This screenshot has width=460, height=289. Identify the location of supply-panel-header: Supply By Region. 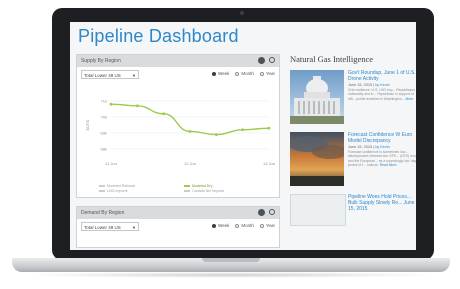
(178, 61).